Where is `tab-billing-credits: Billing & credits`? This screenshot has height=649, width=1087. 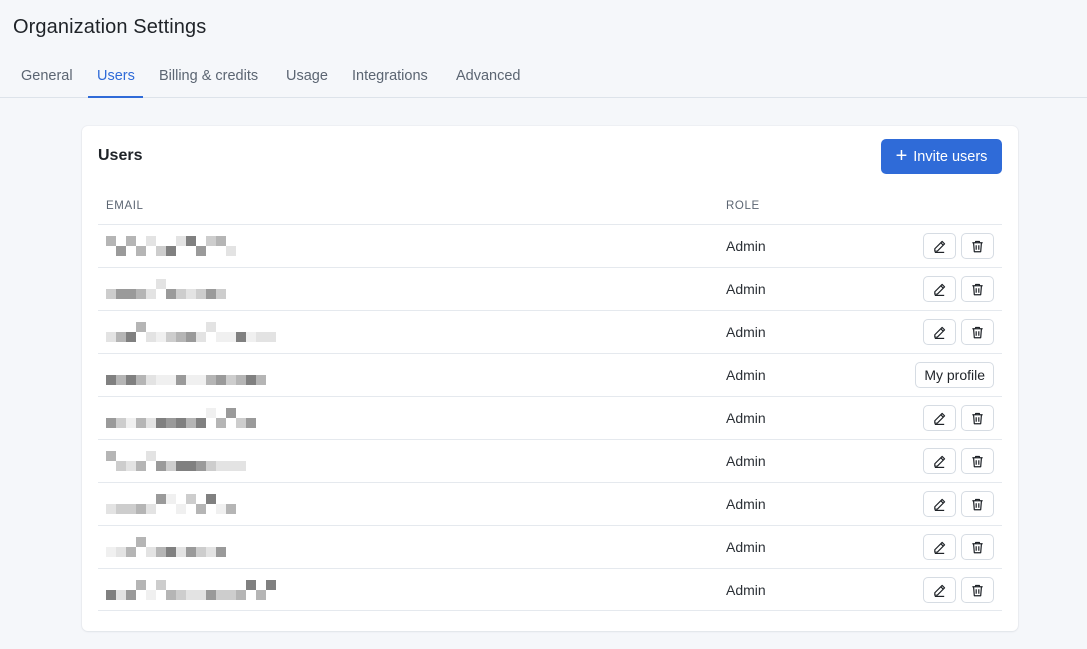 tab-billing-credits: Billing & credits is located at coordinates (208, 82).